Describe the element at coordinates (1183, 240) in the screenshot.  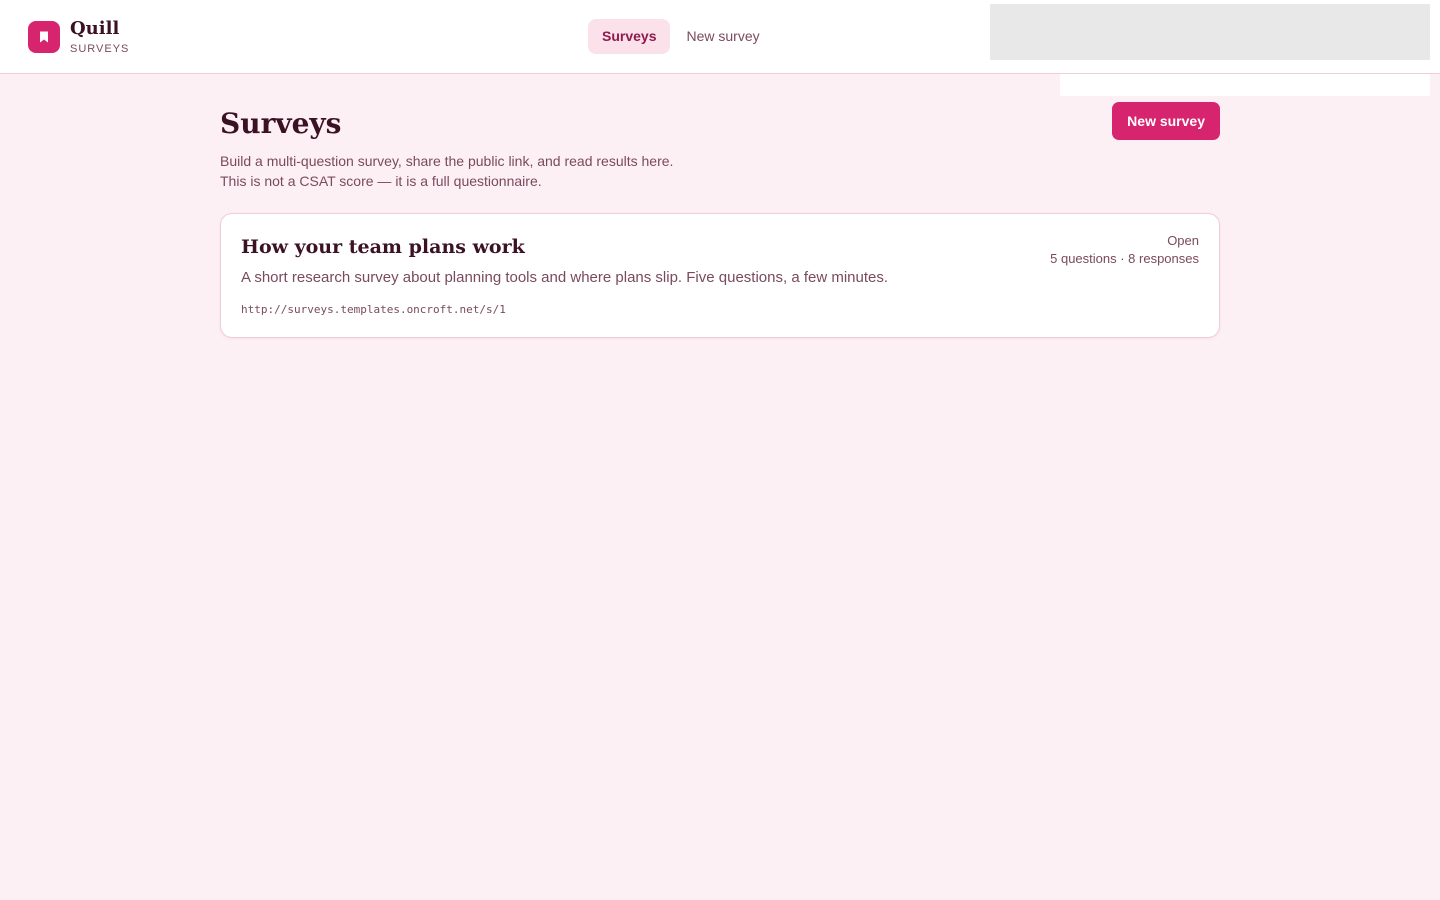
I see `survey-status: Open` at that location.